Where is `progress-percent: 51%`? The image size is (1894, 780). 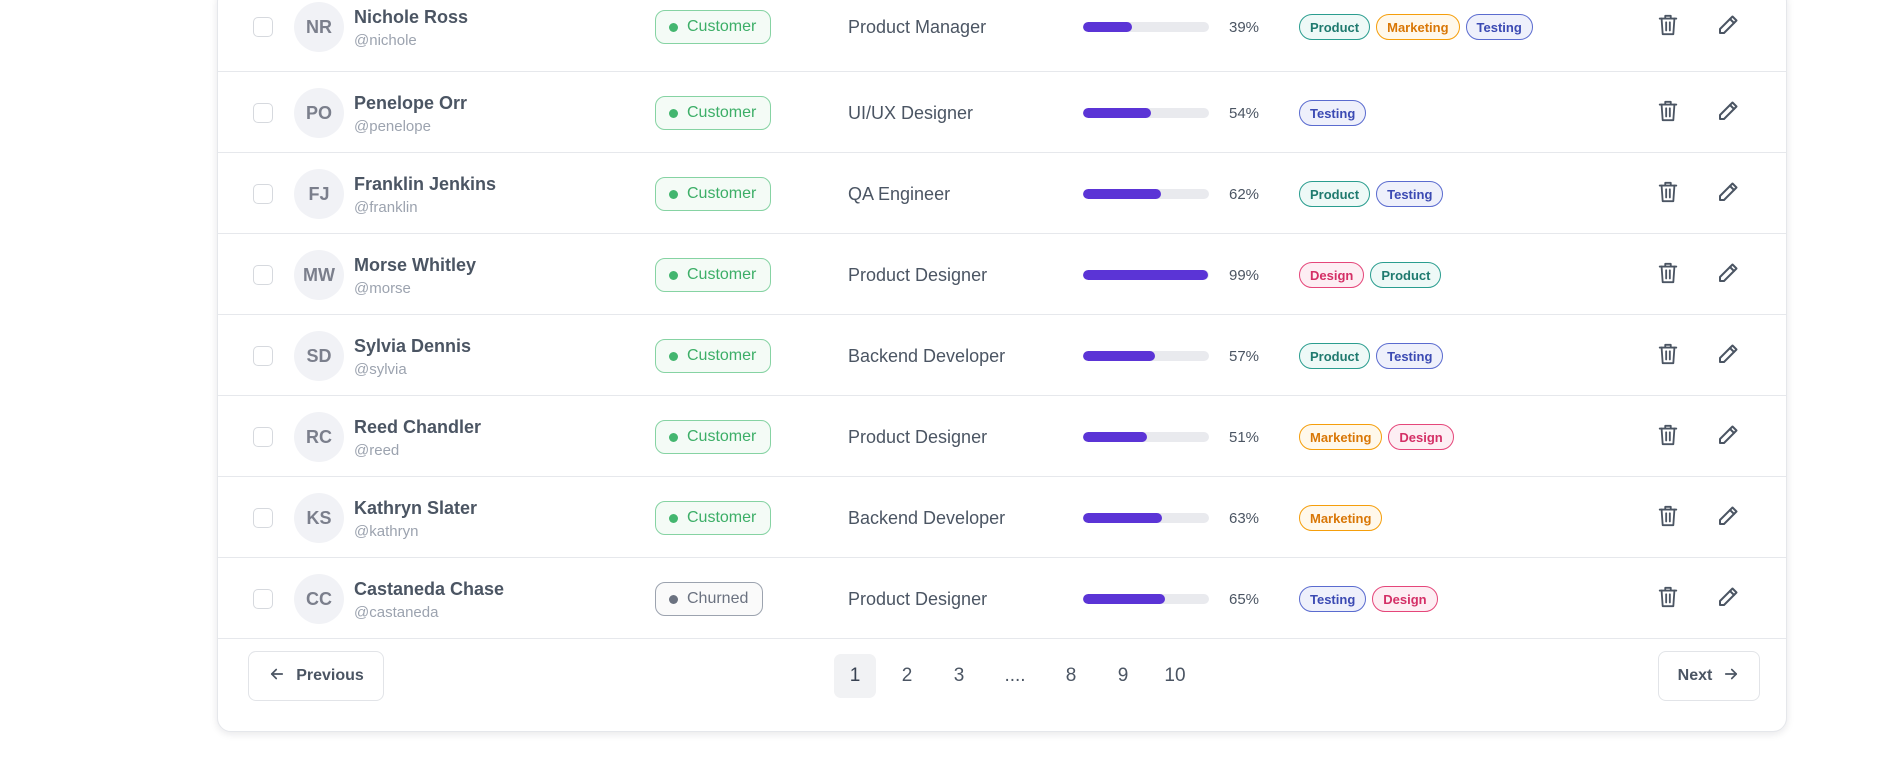 progress-percent: 51% is located at coordinates (1244, 437).